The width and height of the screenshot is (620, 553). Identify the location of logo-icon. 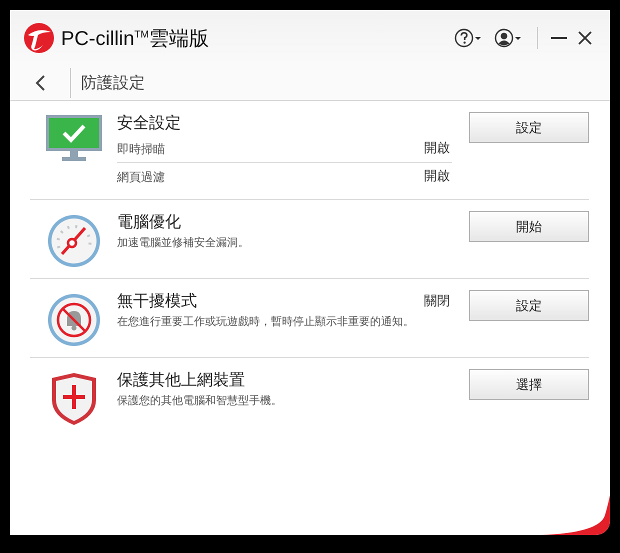
(39, 38).